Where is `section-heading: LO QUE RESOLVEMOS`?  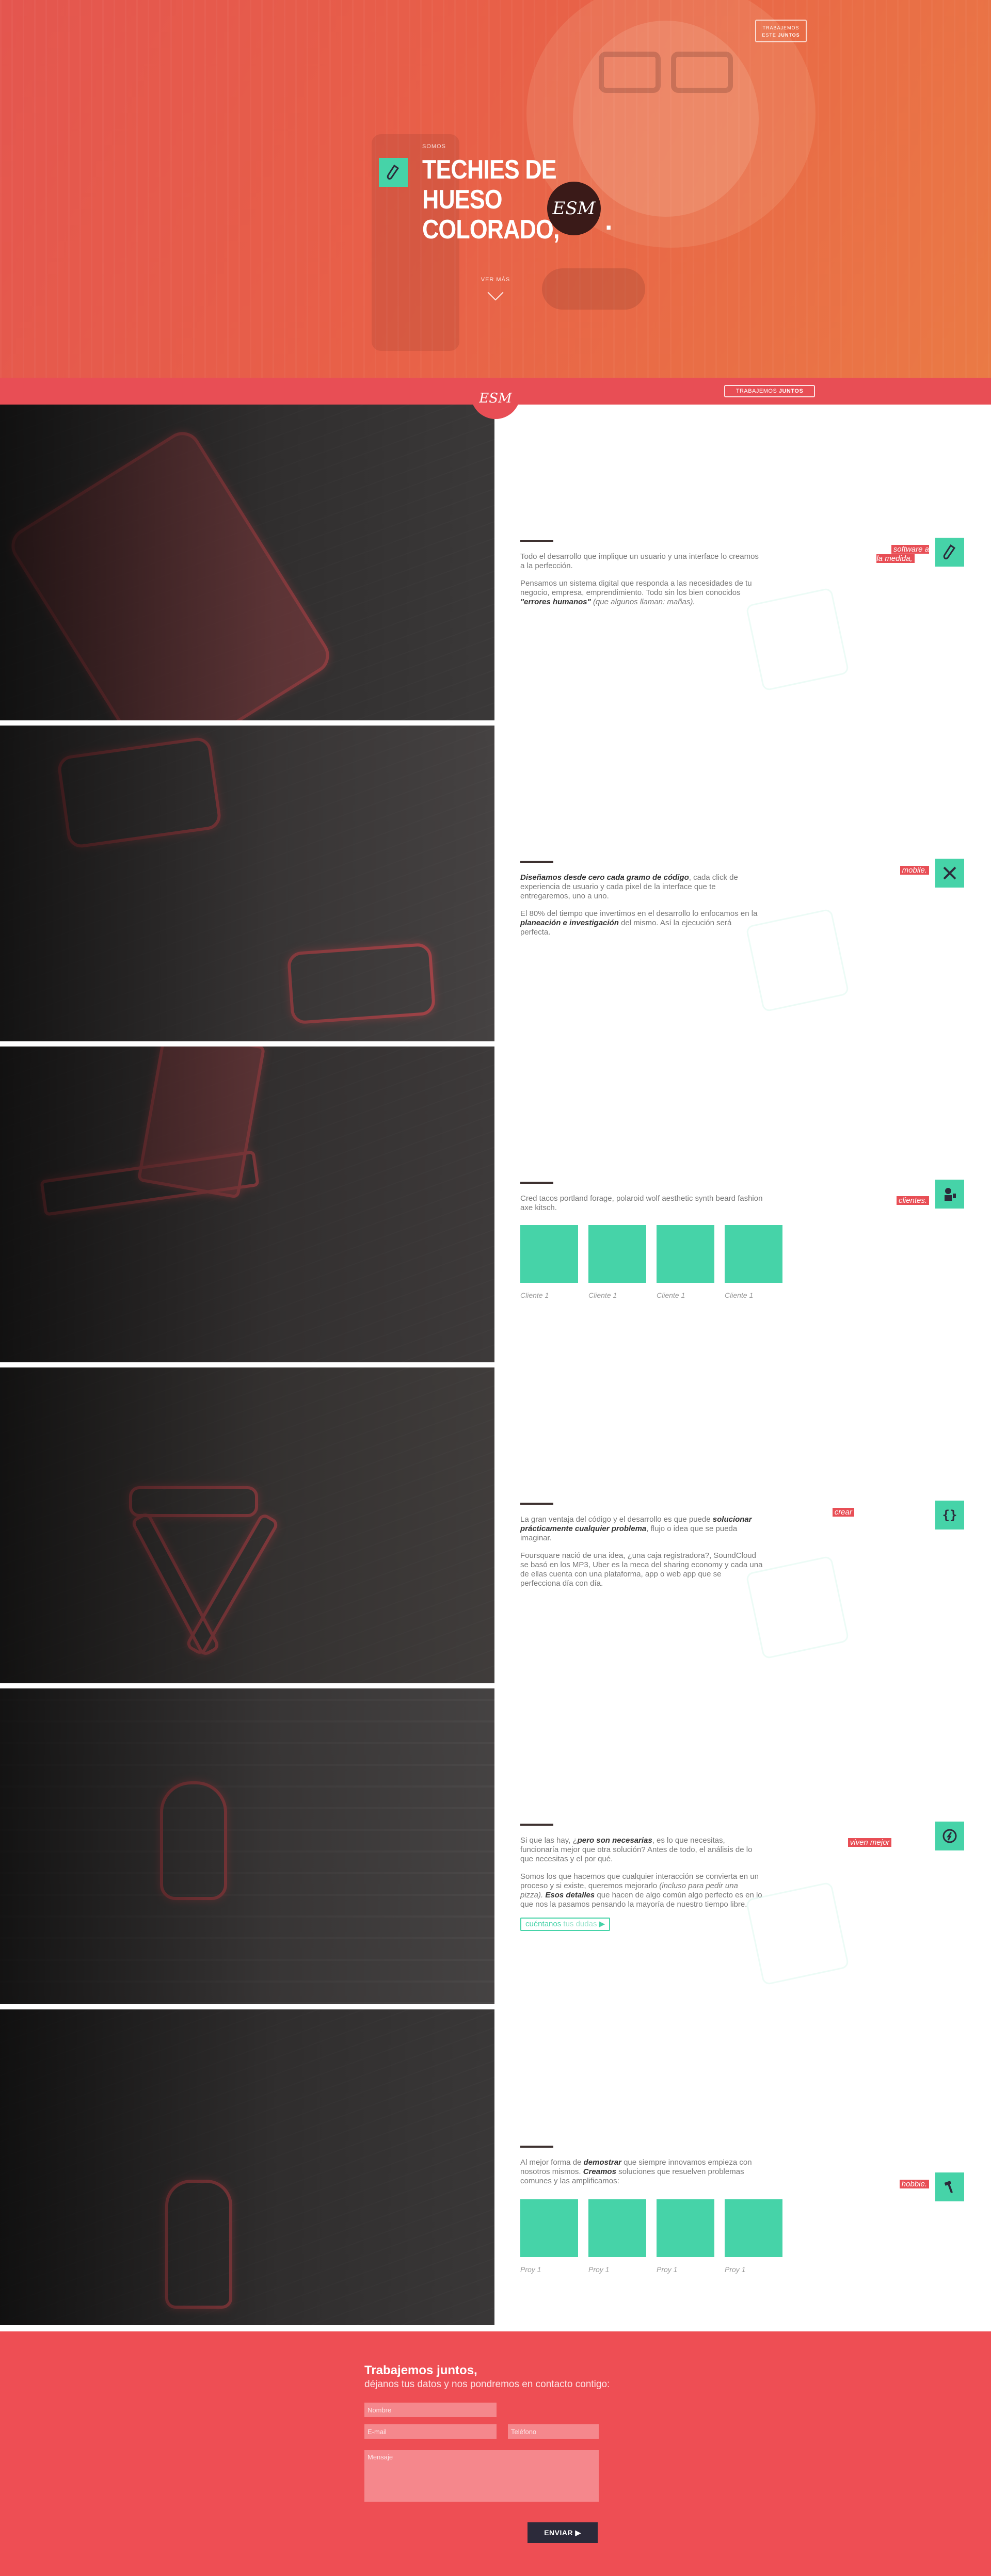
section-heading: LO QUE RESOLVEMOS is located at coordinates (799, 1144).